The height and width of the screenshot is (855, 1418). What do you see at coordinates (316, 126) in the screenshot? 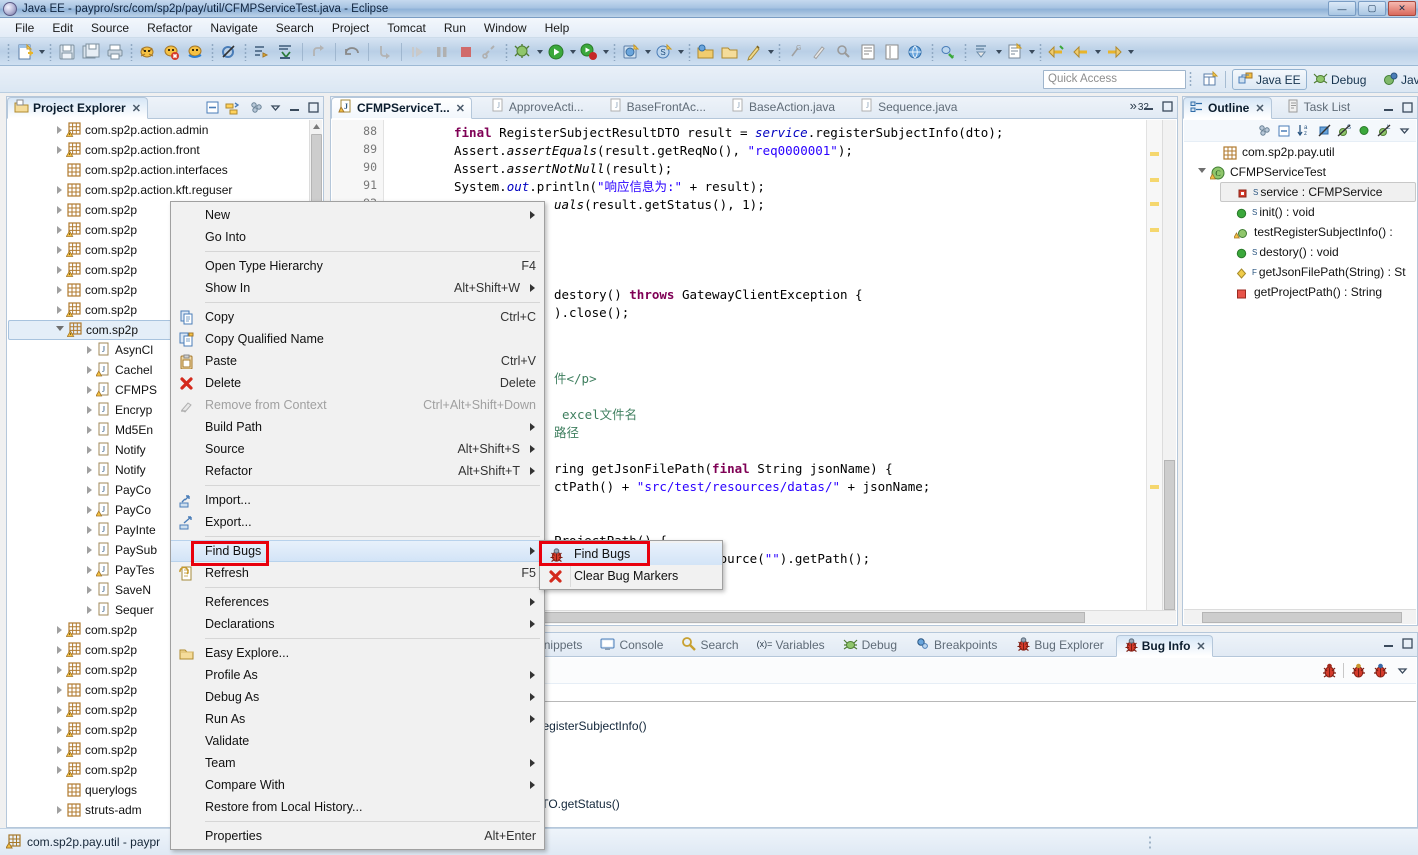
I see `scroll-up-icon` at bounding box center [316, 126].